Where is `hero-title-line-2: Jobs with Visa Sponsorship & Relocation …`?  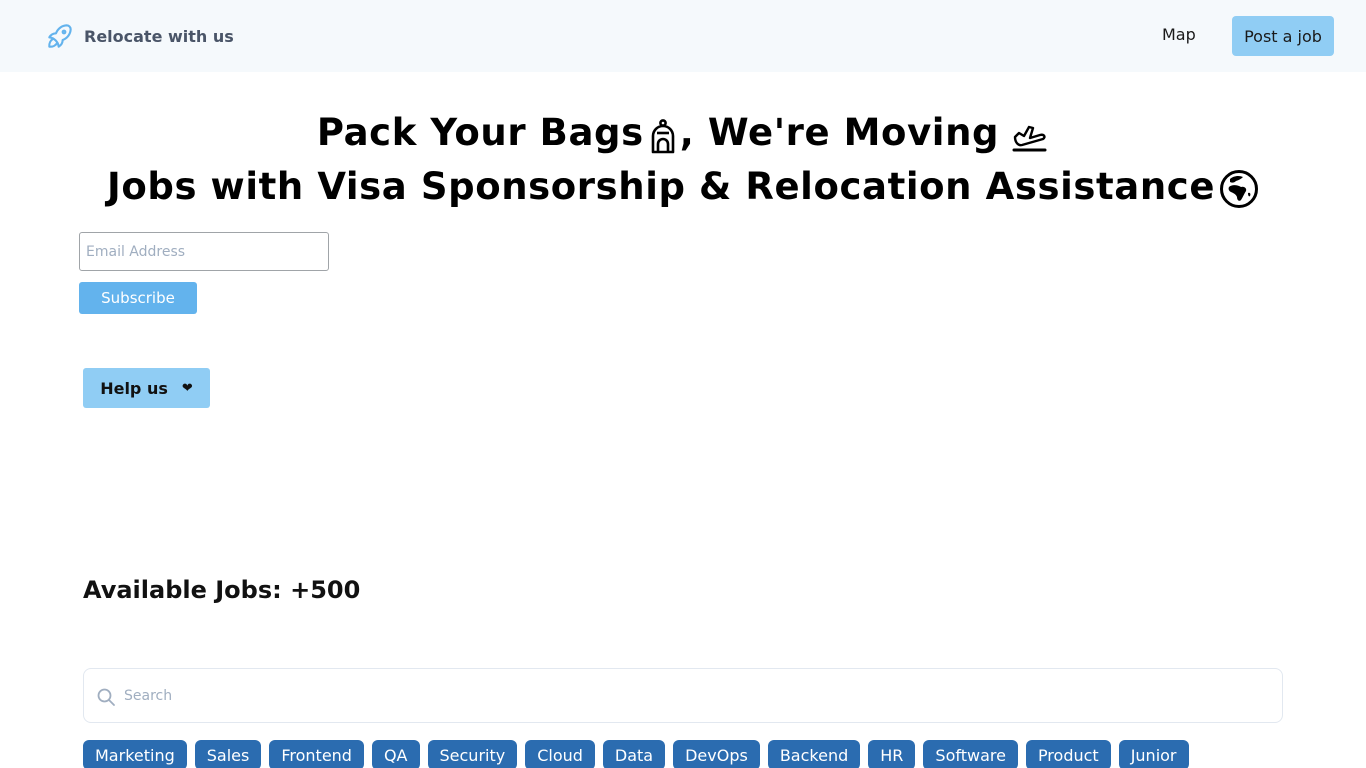
hero-title-line-2: Jobs with Visa Sponsorship & Relocation … is located at coordinates (683, 187).